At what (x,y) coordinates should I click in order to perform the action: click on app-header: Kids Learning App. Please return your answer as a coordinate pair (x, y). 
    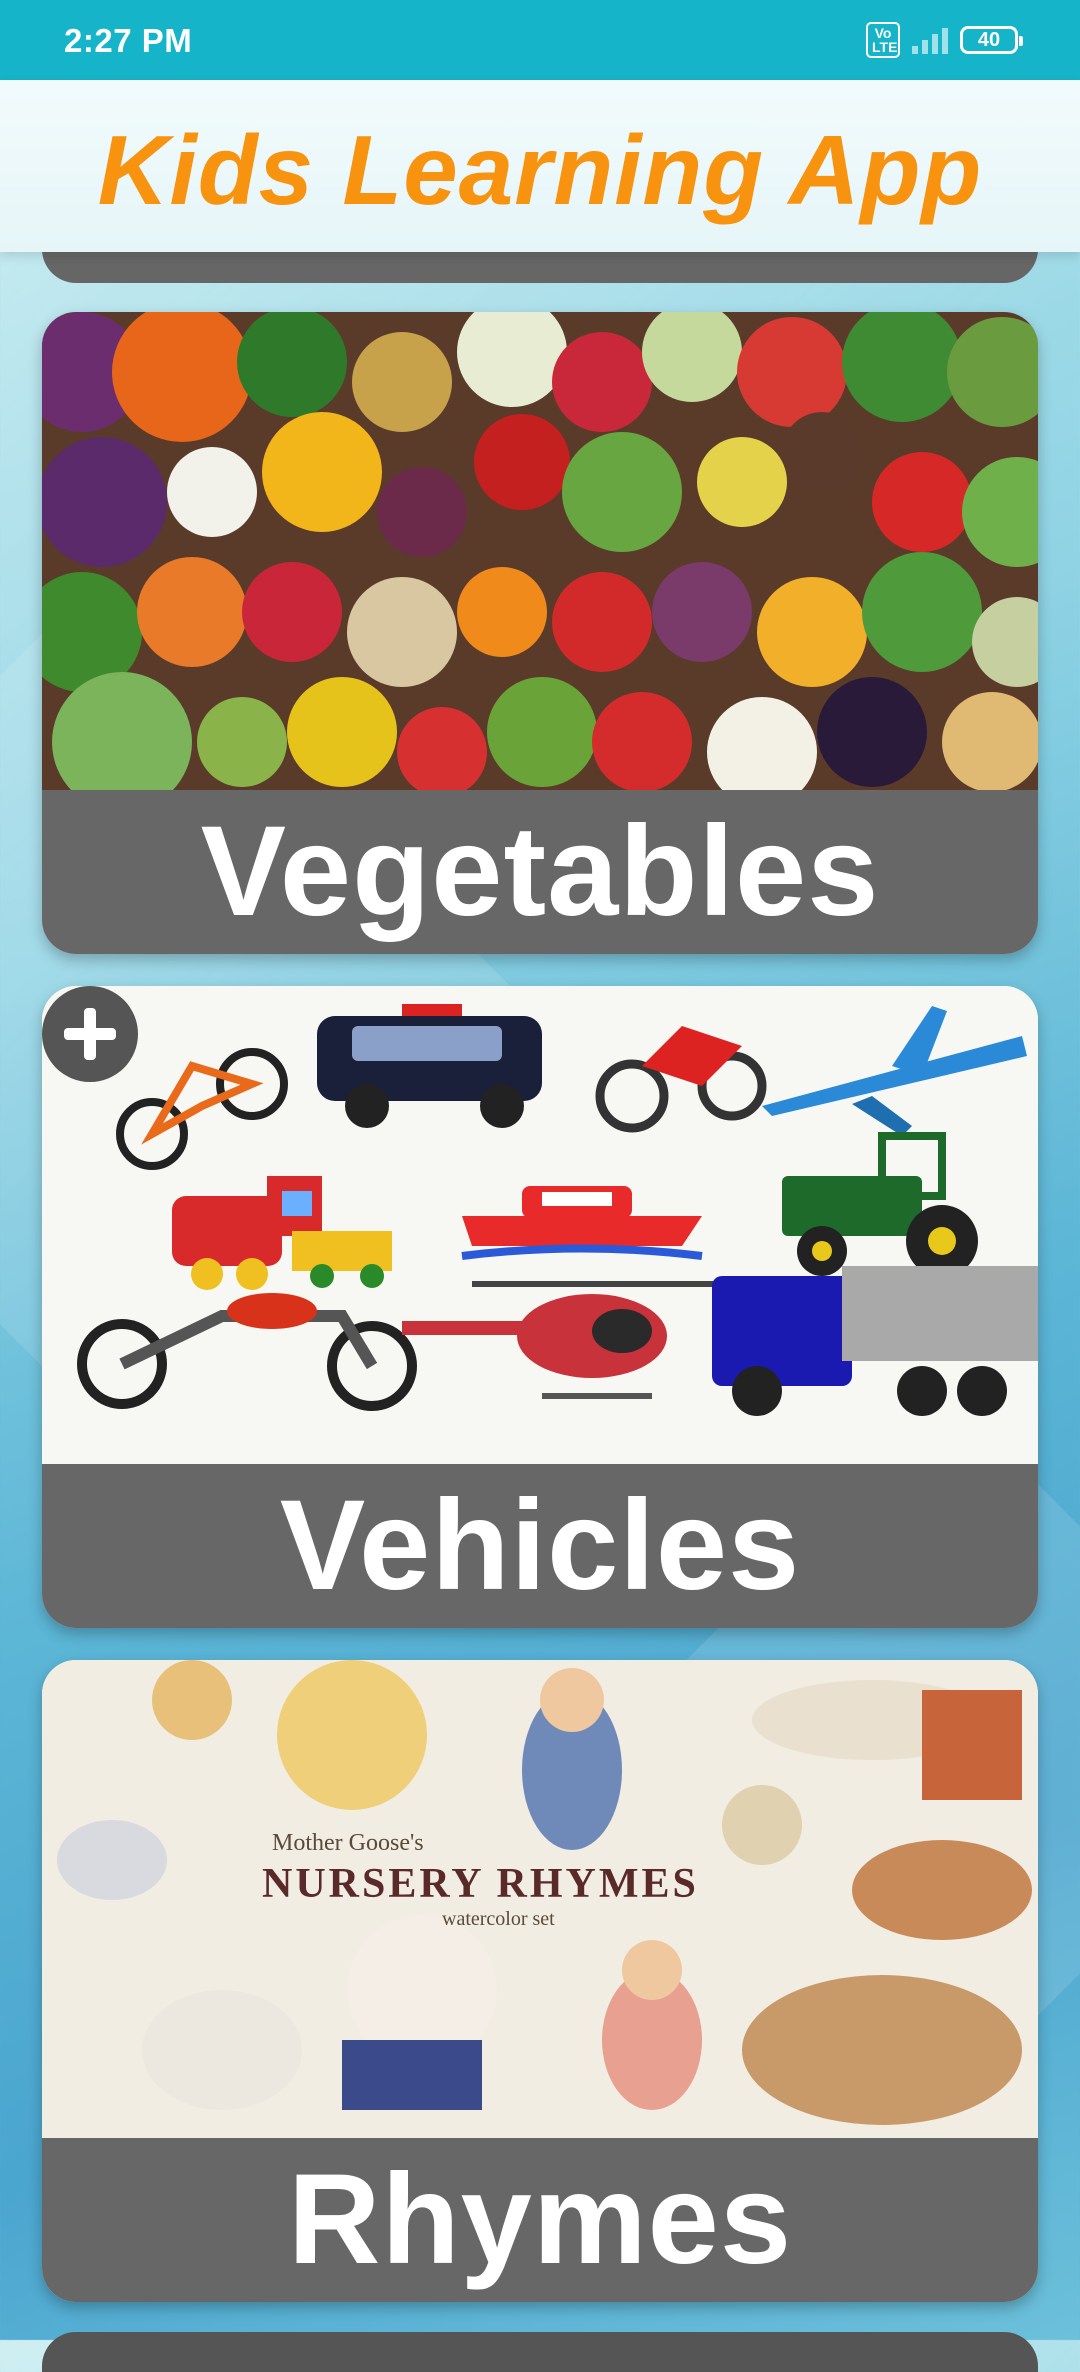
    Looking at the image, I should click on (540, 166).